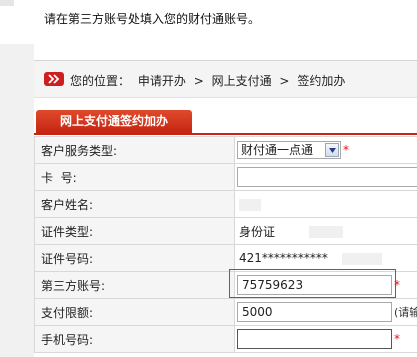  What do you see at coordinates (312, 283) in the screenshot?
I see `highlight-box` at bounding box center [312, 283].